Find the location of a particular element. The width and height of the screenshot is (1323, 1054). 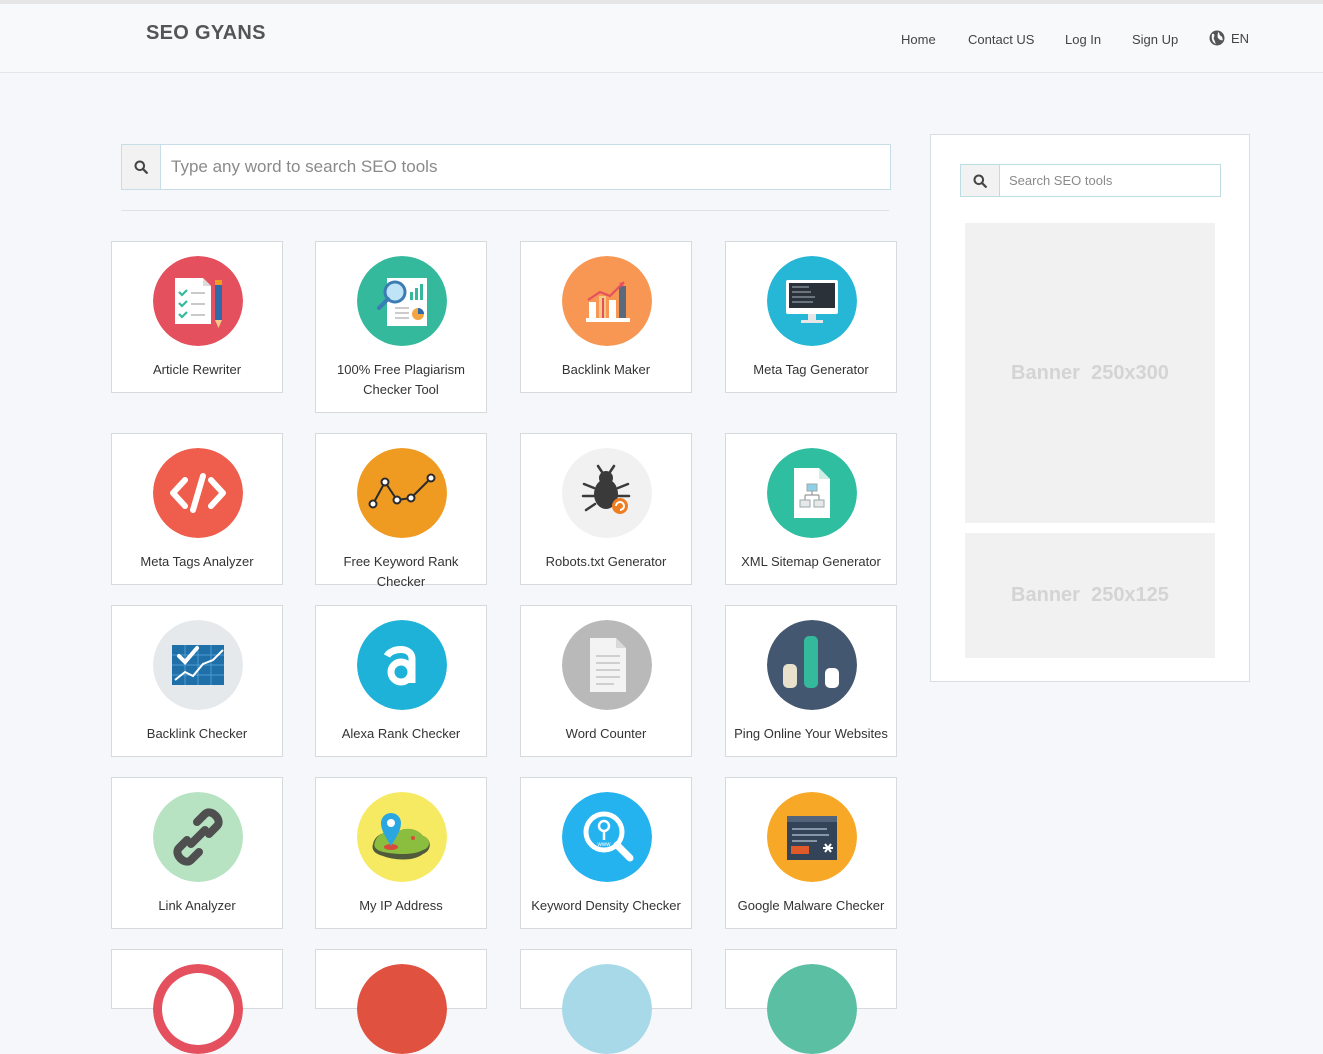

tool-label: Backlink Checker is located at coordinates (197, 733).